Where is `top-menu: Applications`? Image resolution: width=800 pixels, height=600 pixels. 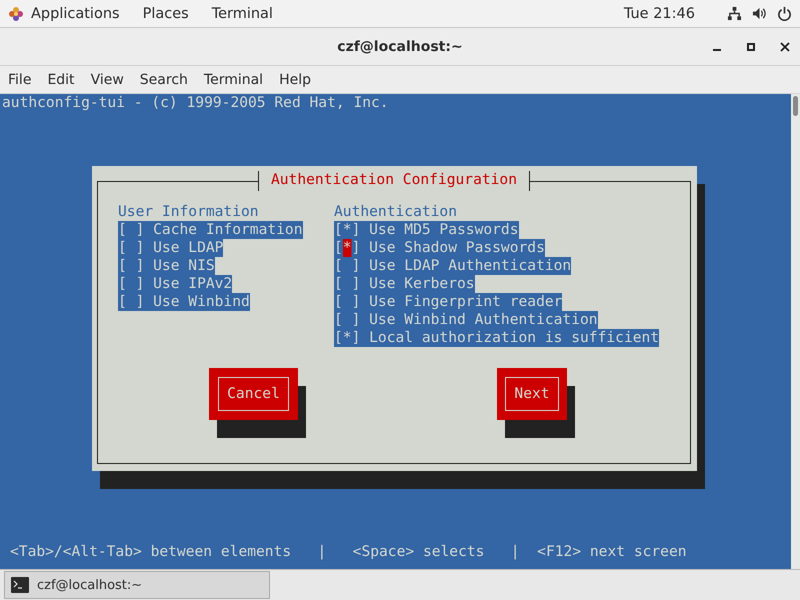
top-menu: Applications is located at coordinates (75, 14).